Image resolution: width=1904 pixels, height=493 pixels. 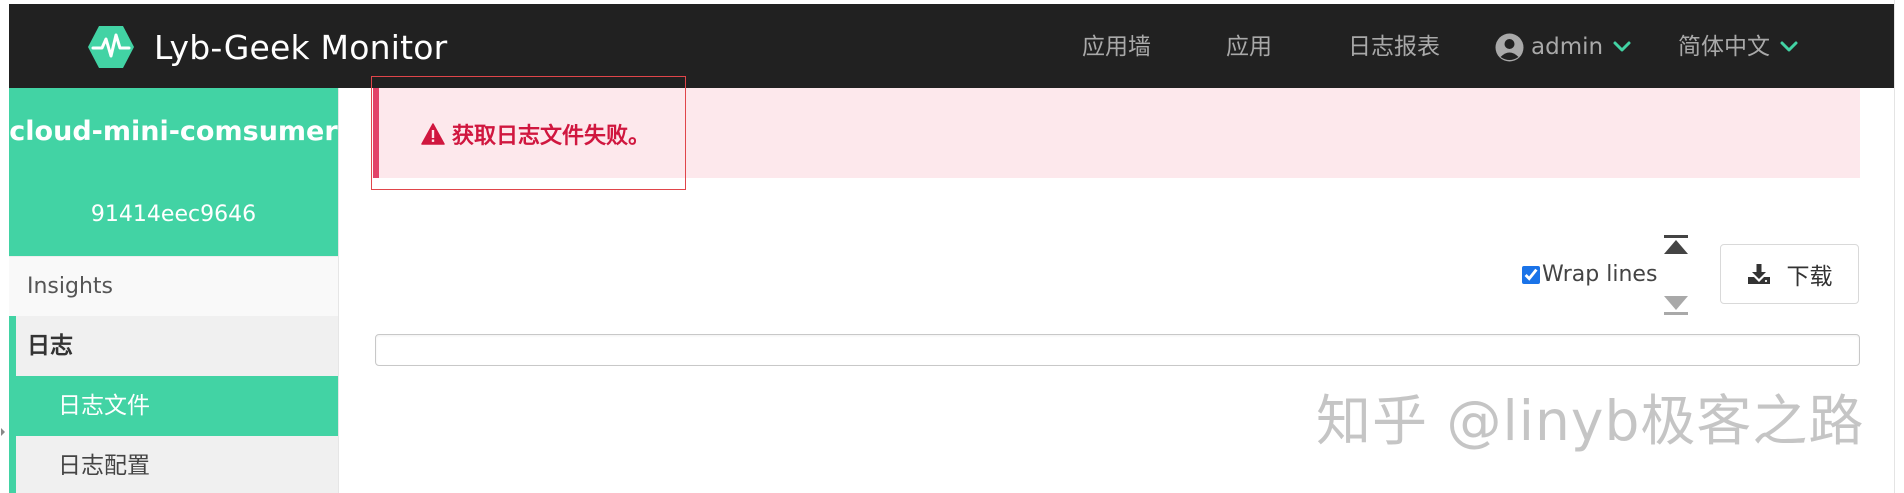 I want to click on sidebar-item-log-config-label: 日志配置, so click(x=104, y=466).